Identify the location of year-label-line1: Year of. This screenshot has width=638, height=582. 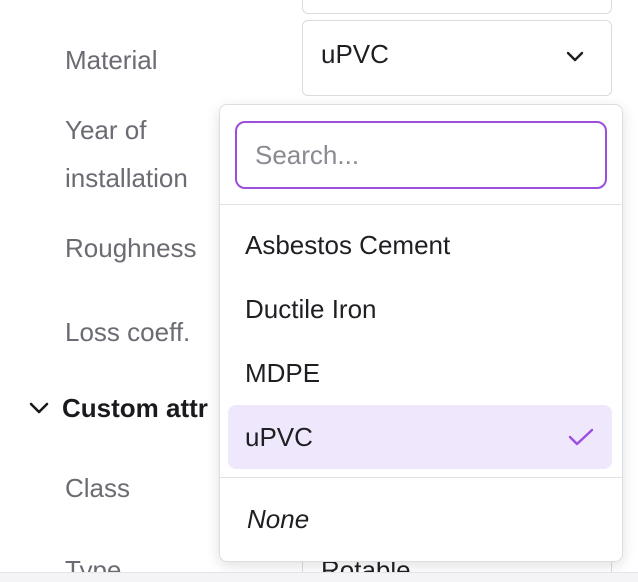
(106, 130).